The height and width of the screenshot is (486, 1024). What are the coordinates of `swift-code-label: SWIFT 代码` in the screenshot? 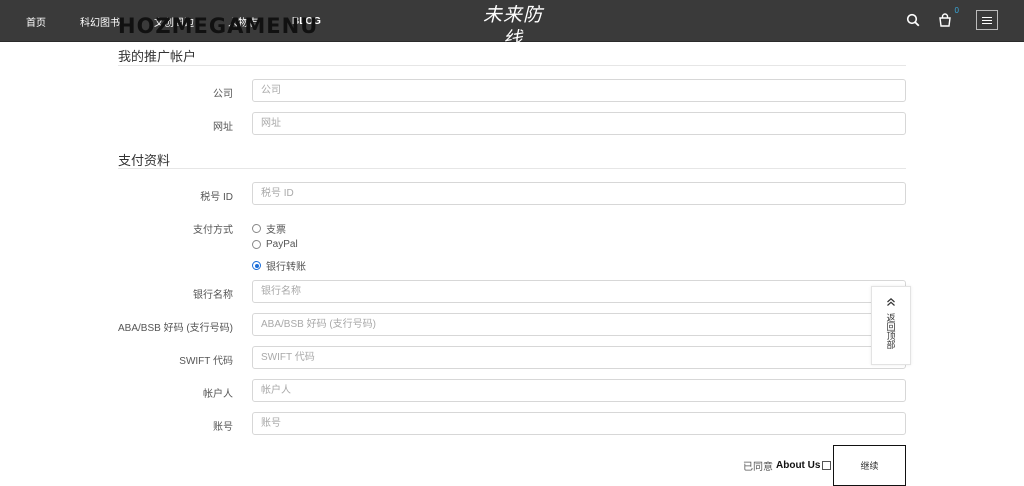 It's located at (206, 361).